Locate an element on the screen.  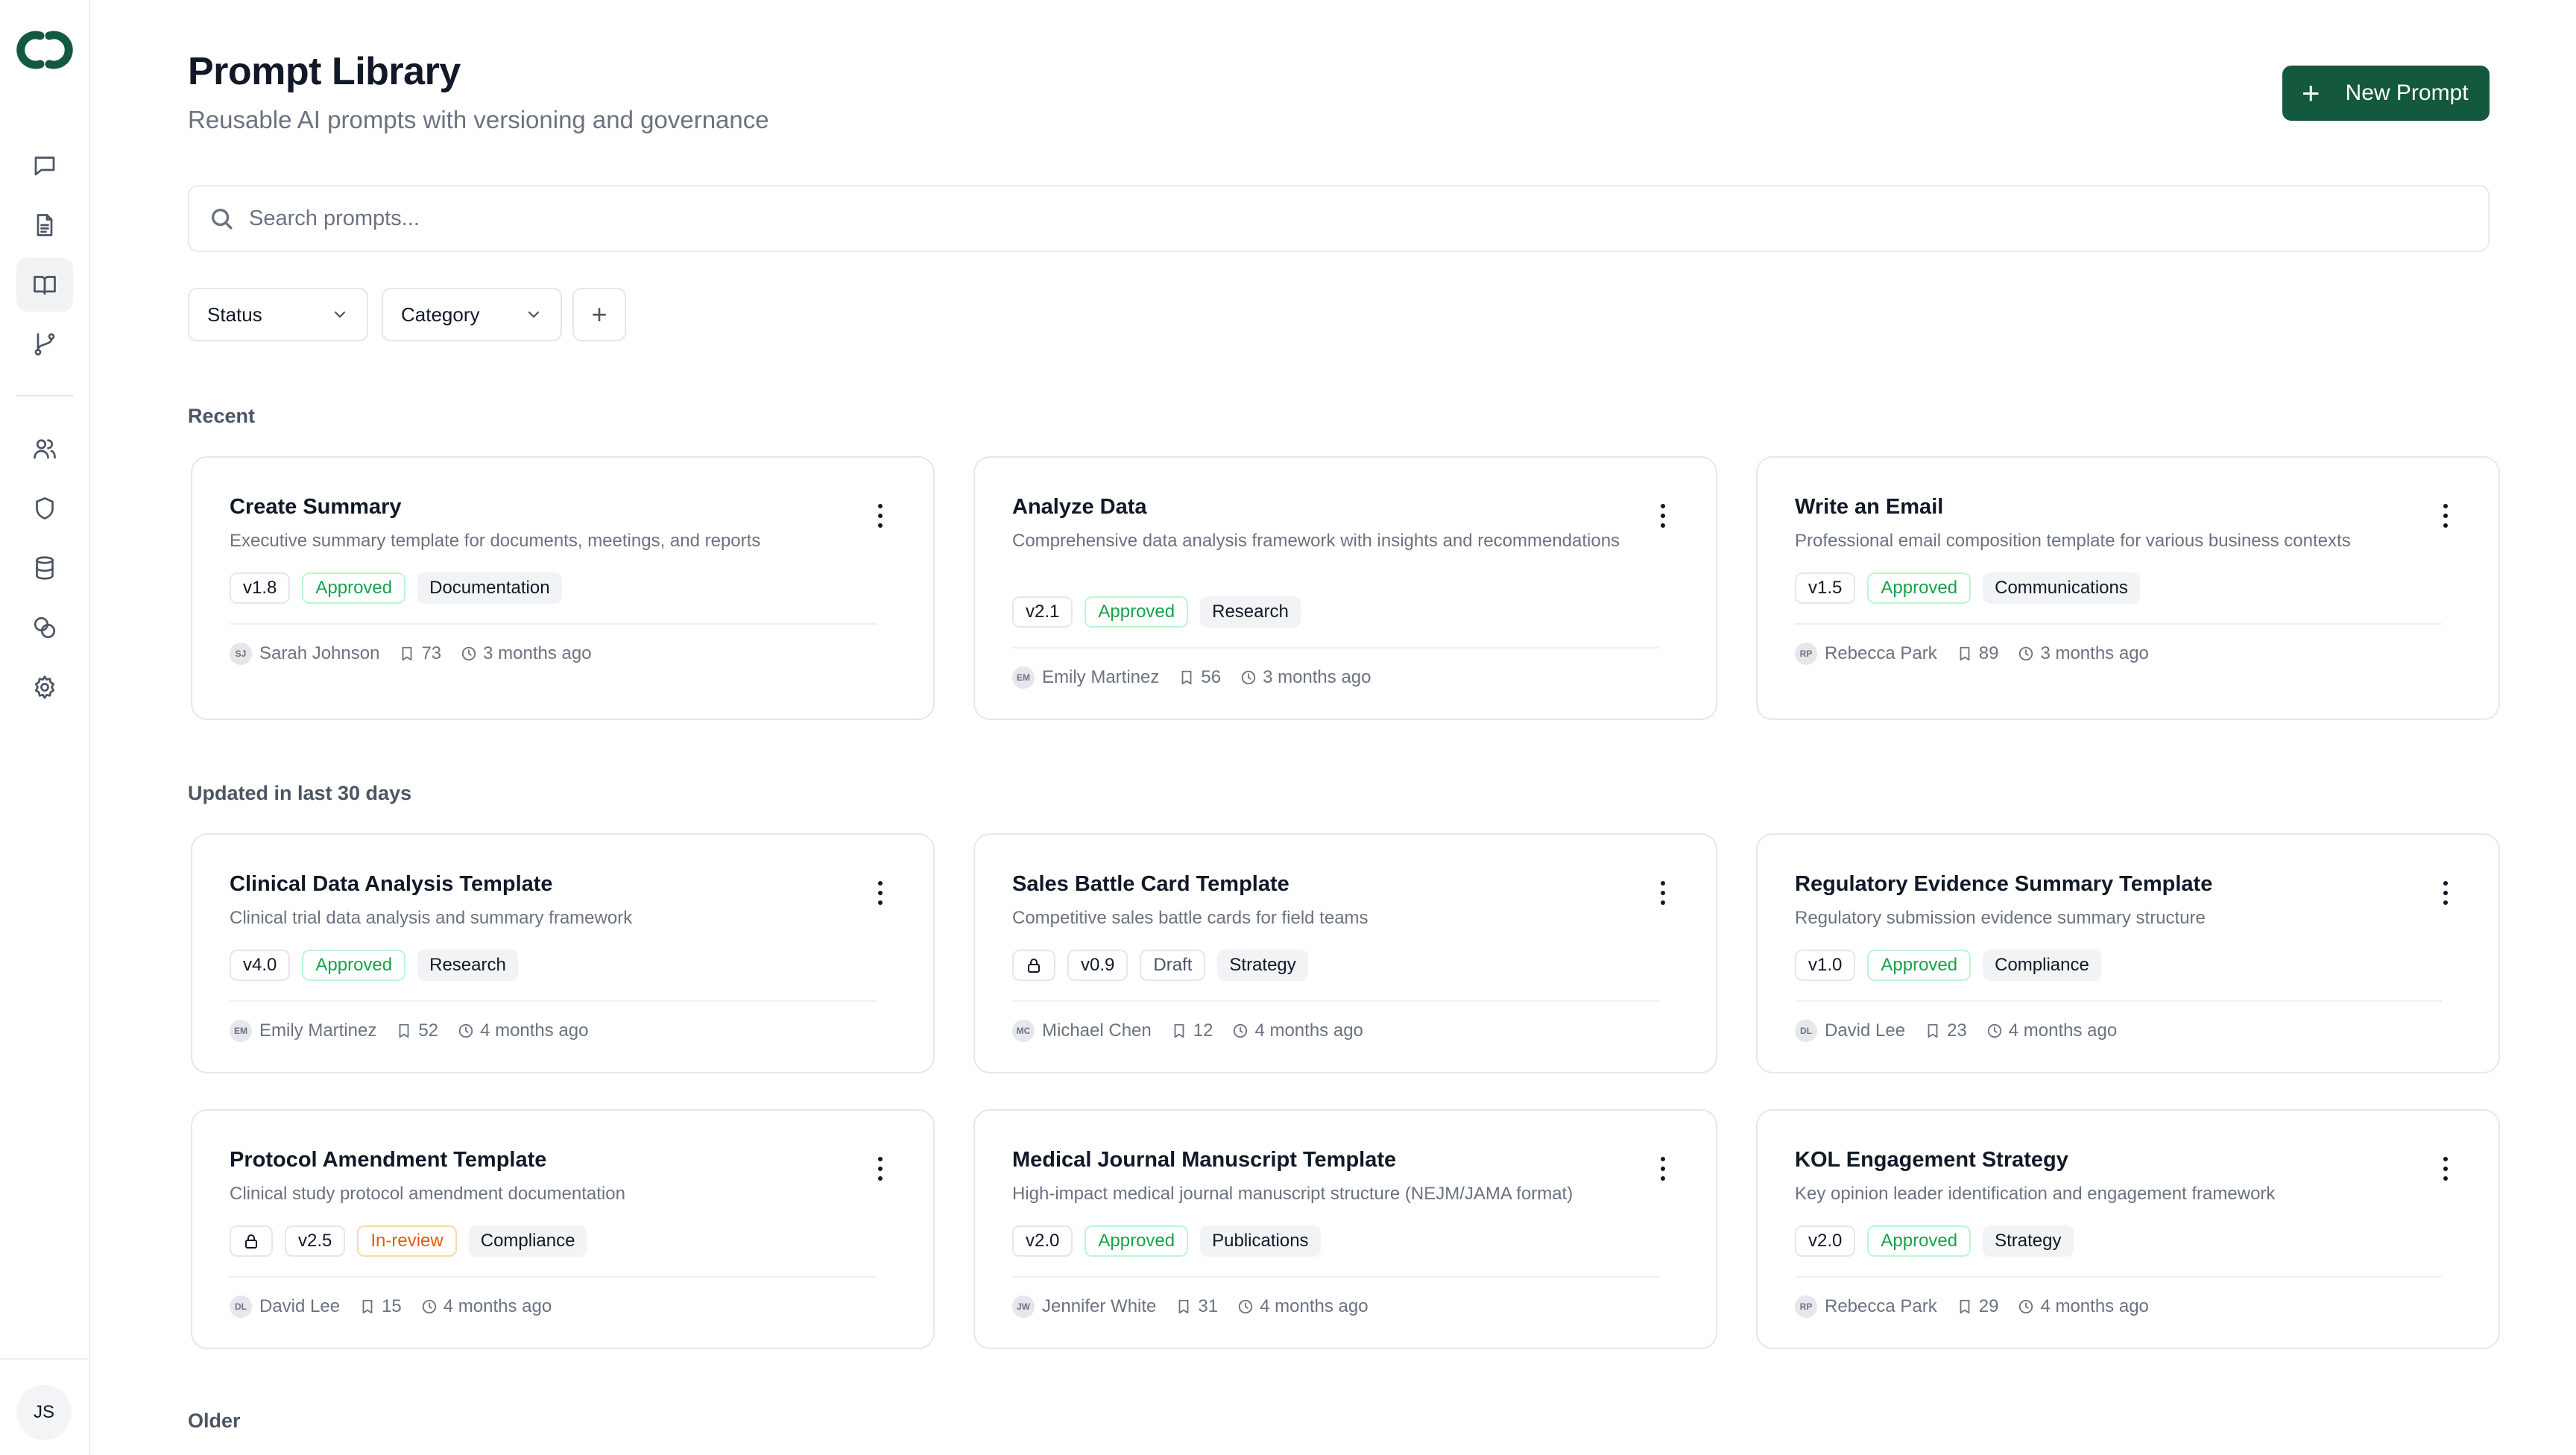
card-title: Protocol Amendment Template is located at coordinates (388, 1160).